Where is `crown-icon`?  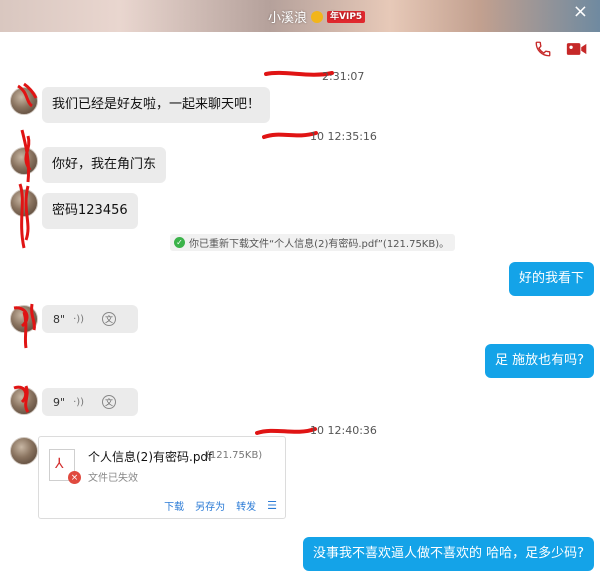
crown-icon is located at coordinates (317, 16).